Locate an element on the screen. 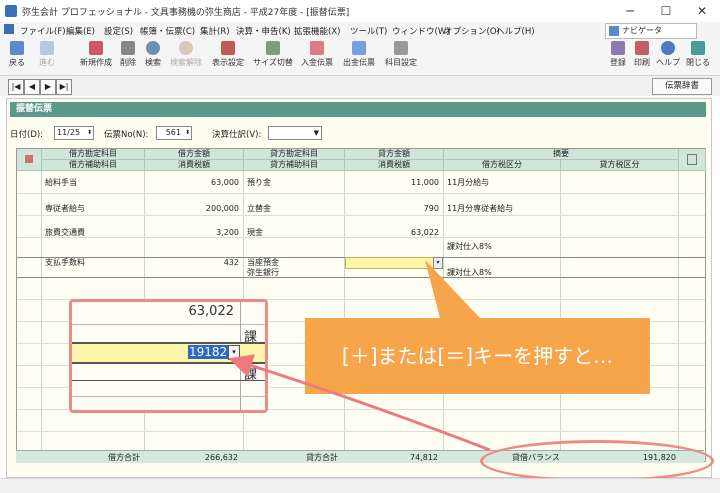 Image resolution: width=720 pixels, height=493 pixels. status-bar is located at coordinates (360, 485).